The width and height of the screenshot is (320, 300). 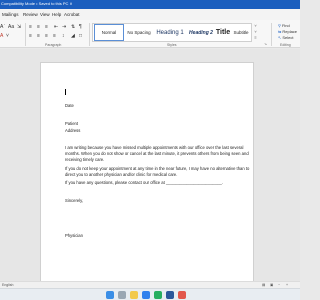 What do you see at coordinates (279, 25) in the screenshot?
I see `search-icon: ⚲` at bounding box center [279, 25].